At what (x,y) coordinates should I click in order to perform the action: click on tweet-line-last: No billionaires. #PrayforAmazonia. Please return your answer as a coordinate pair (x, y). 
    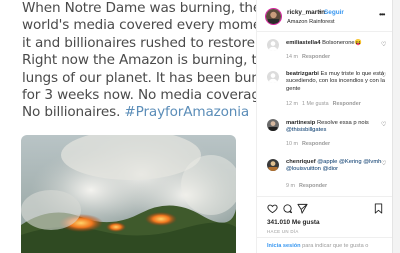
    Looking at the image, I should click on (137, 112).